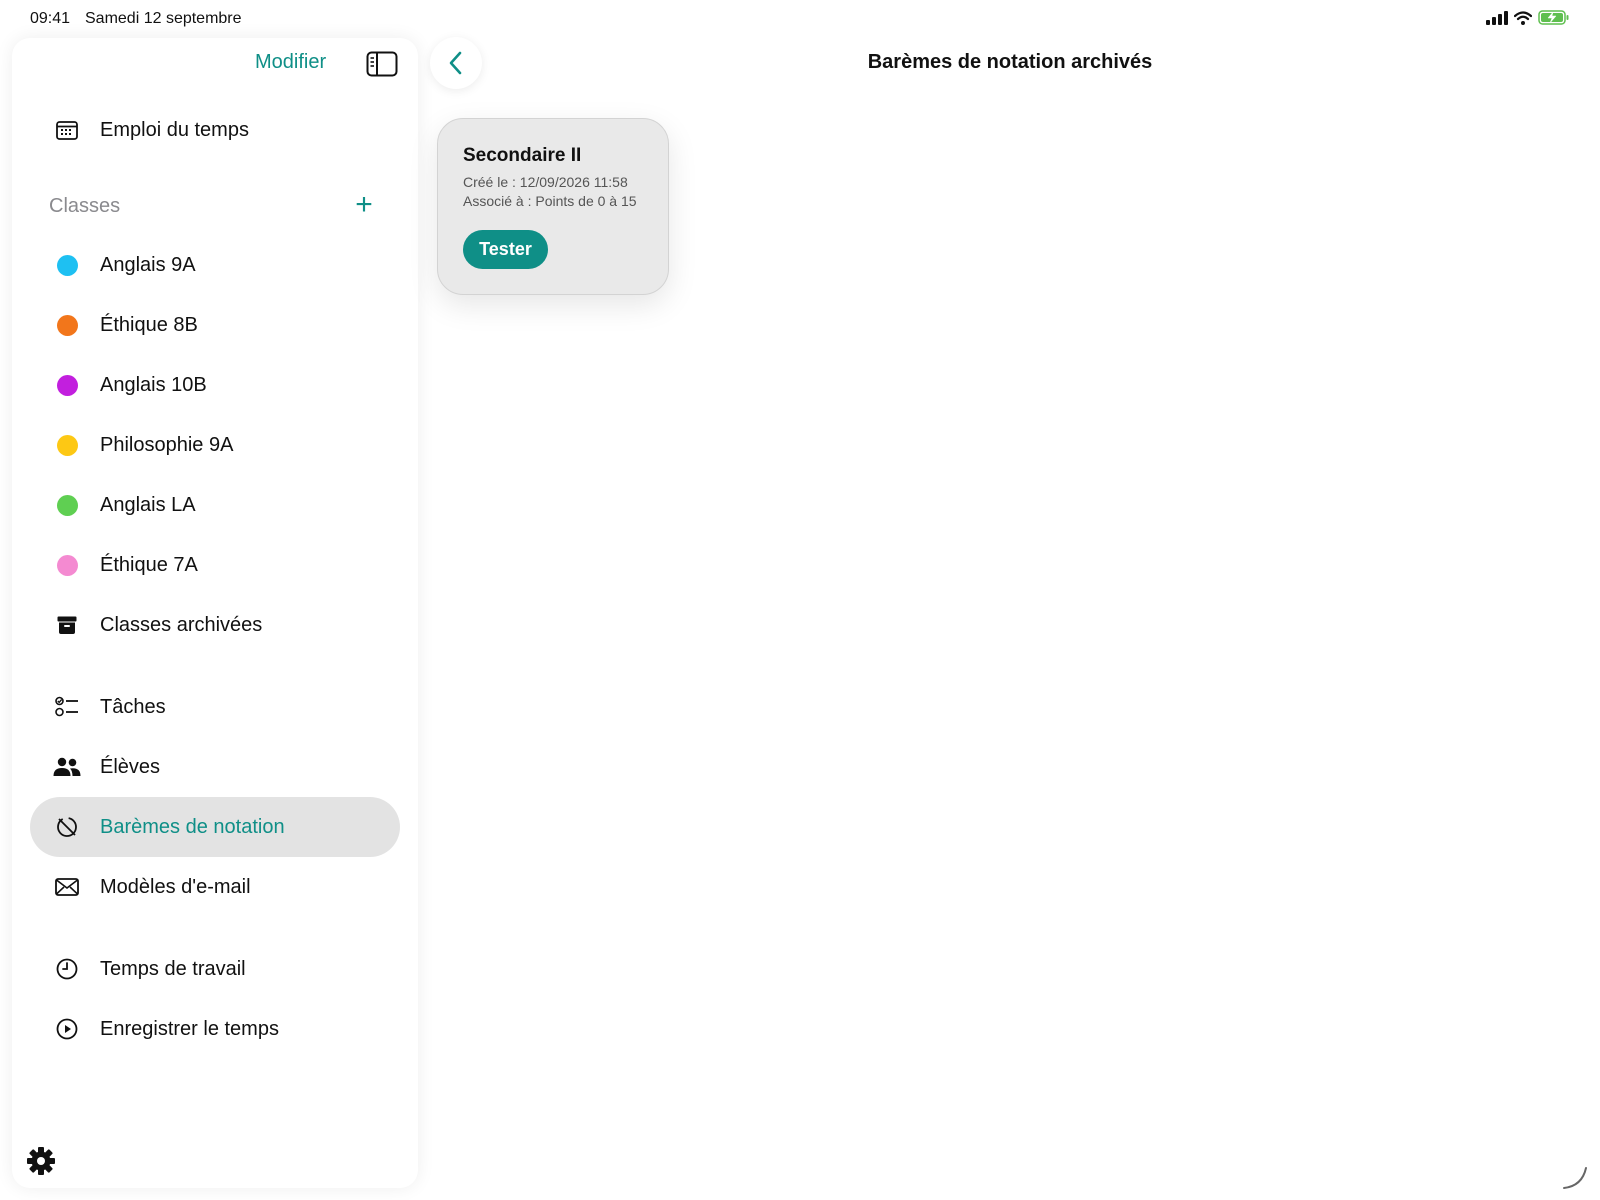  Describe the element at coordinates (149, 564) in the screenshot. I see `sidebar-item-label: Éthique 7A` at that location.